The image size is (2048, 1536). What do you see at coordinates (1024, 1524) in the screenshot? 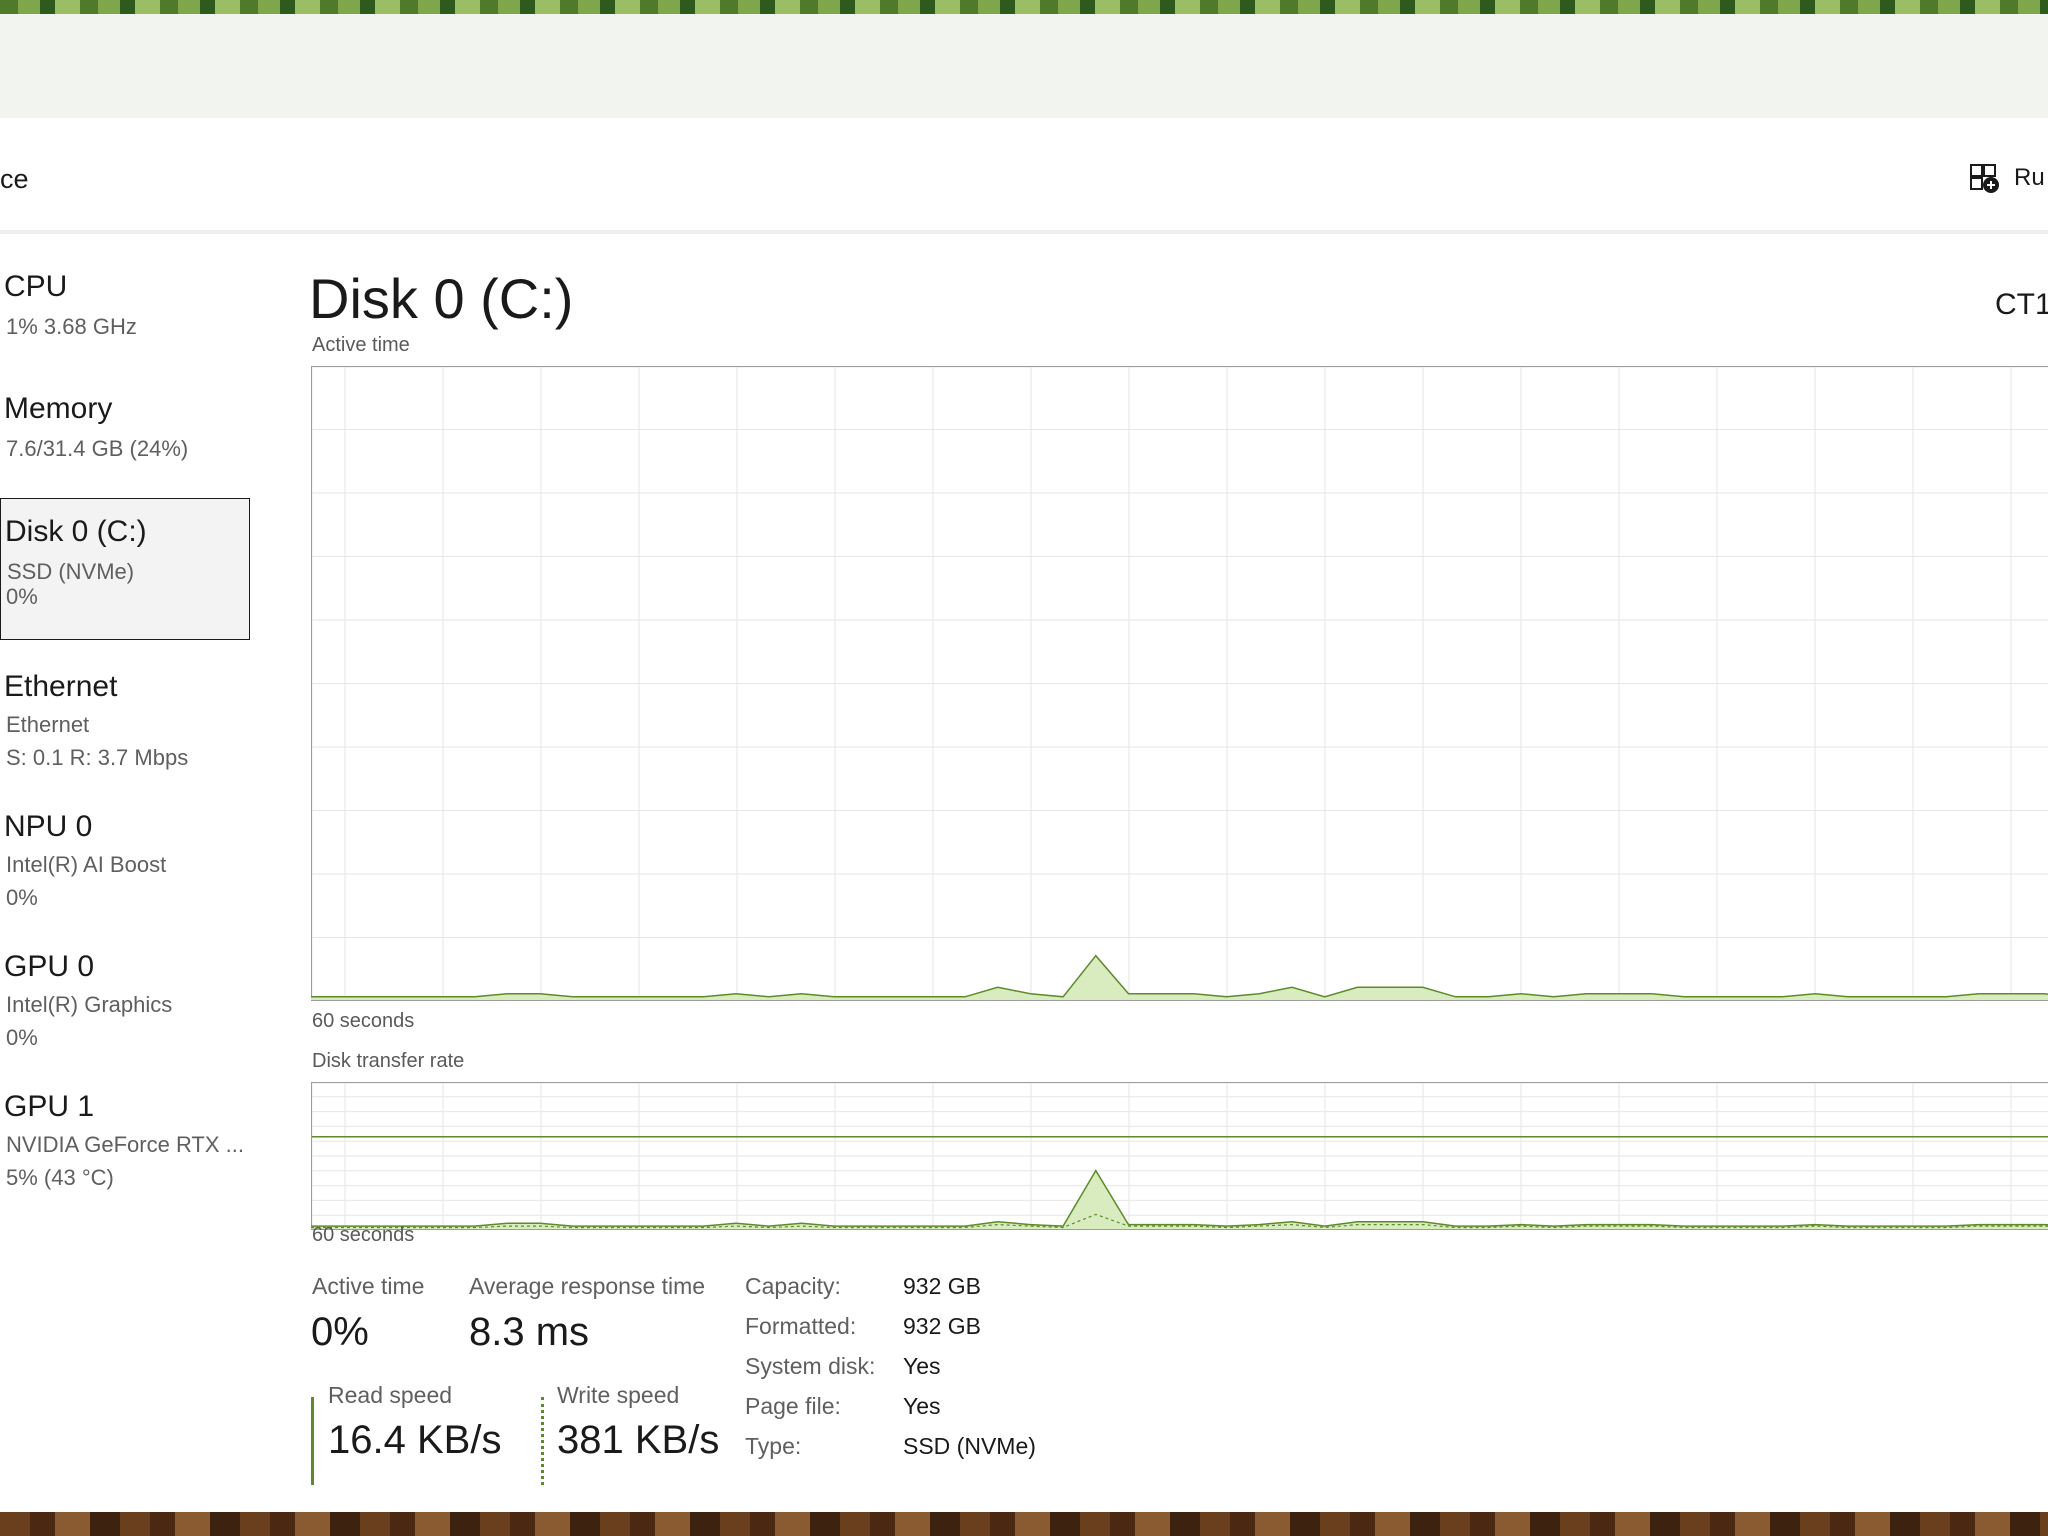
I see `desktop-wallpaper-bottom` at bounding box center [1024, 1524].